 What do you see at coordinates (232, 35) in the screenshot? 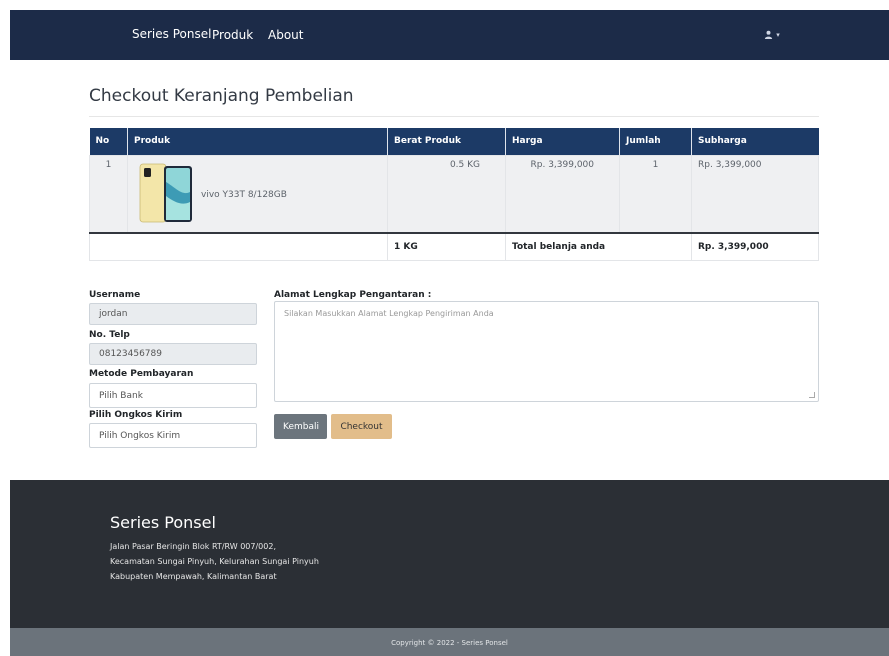
I see `nav-link-produk: Produk` at bounding box center [232, 35].